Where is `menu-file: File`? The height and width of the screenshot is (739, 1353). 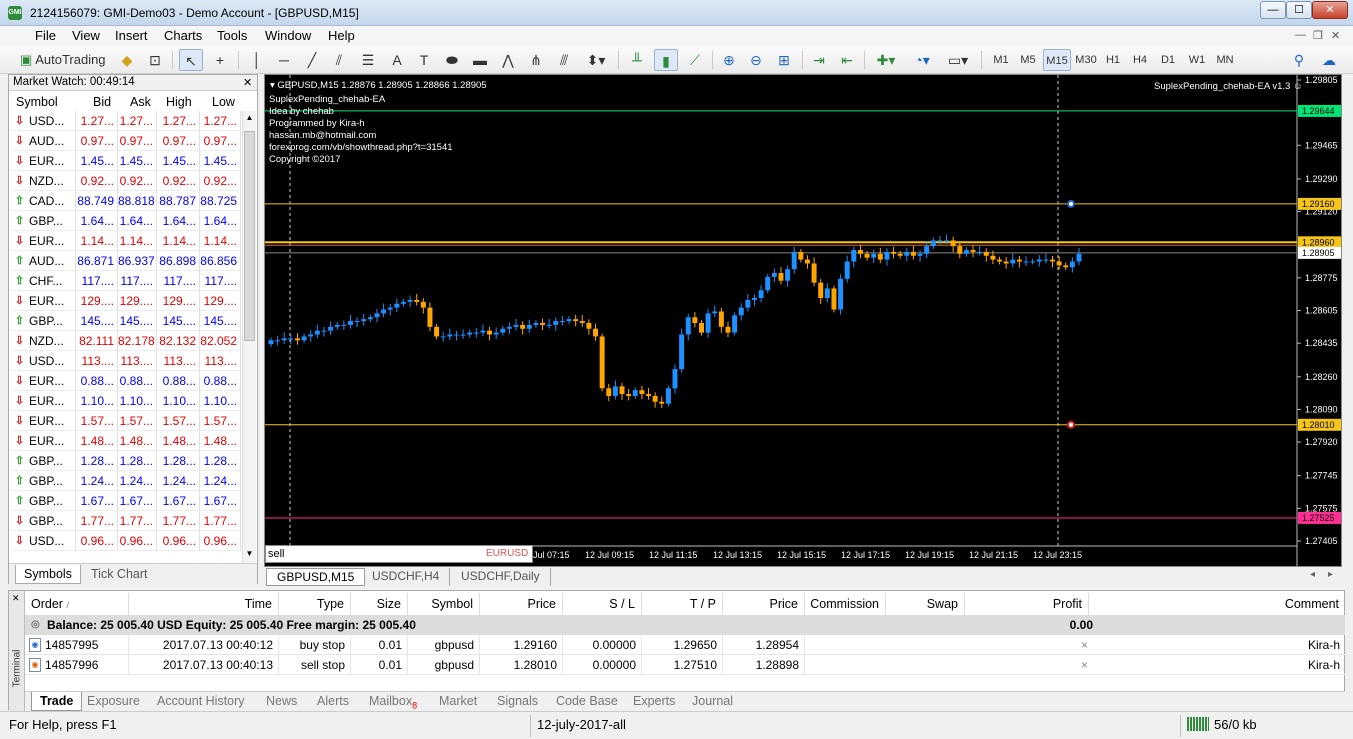
menu-file: File is located at coordinates (45, 35).